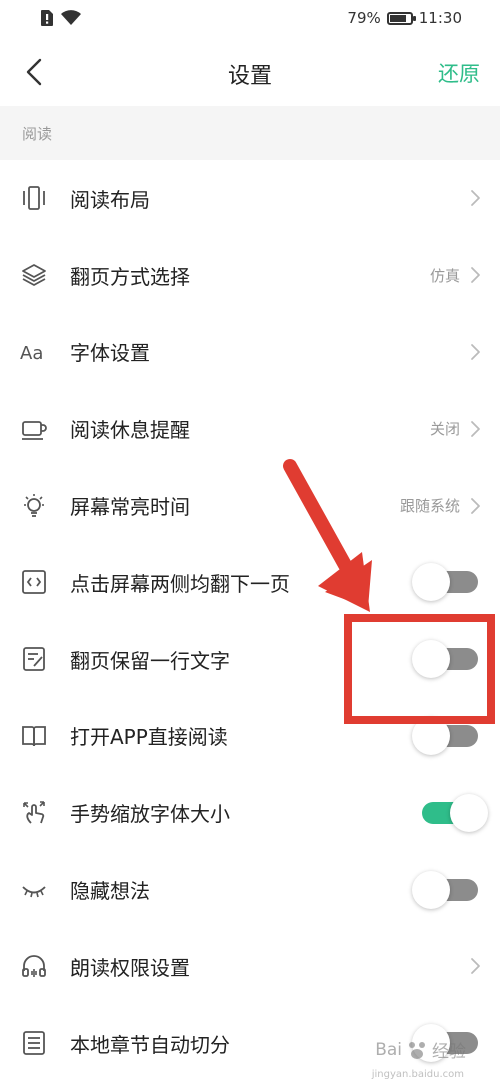 Image resolution: width=500 pixels, height=1084 pixels. I want to click on headphones-icon, so click(34, 966).